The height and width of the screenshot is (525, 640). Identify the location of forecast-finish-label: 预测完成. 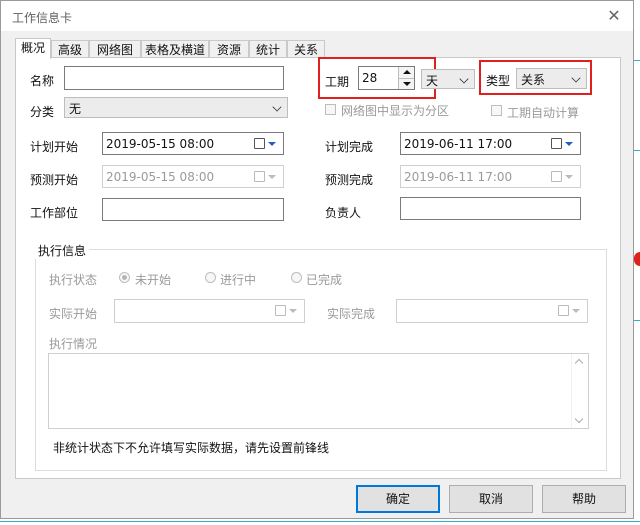
(349, 180).